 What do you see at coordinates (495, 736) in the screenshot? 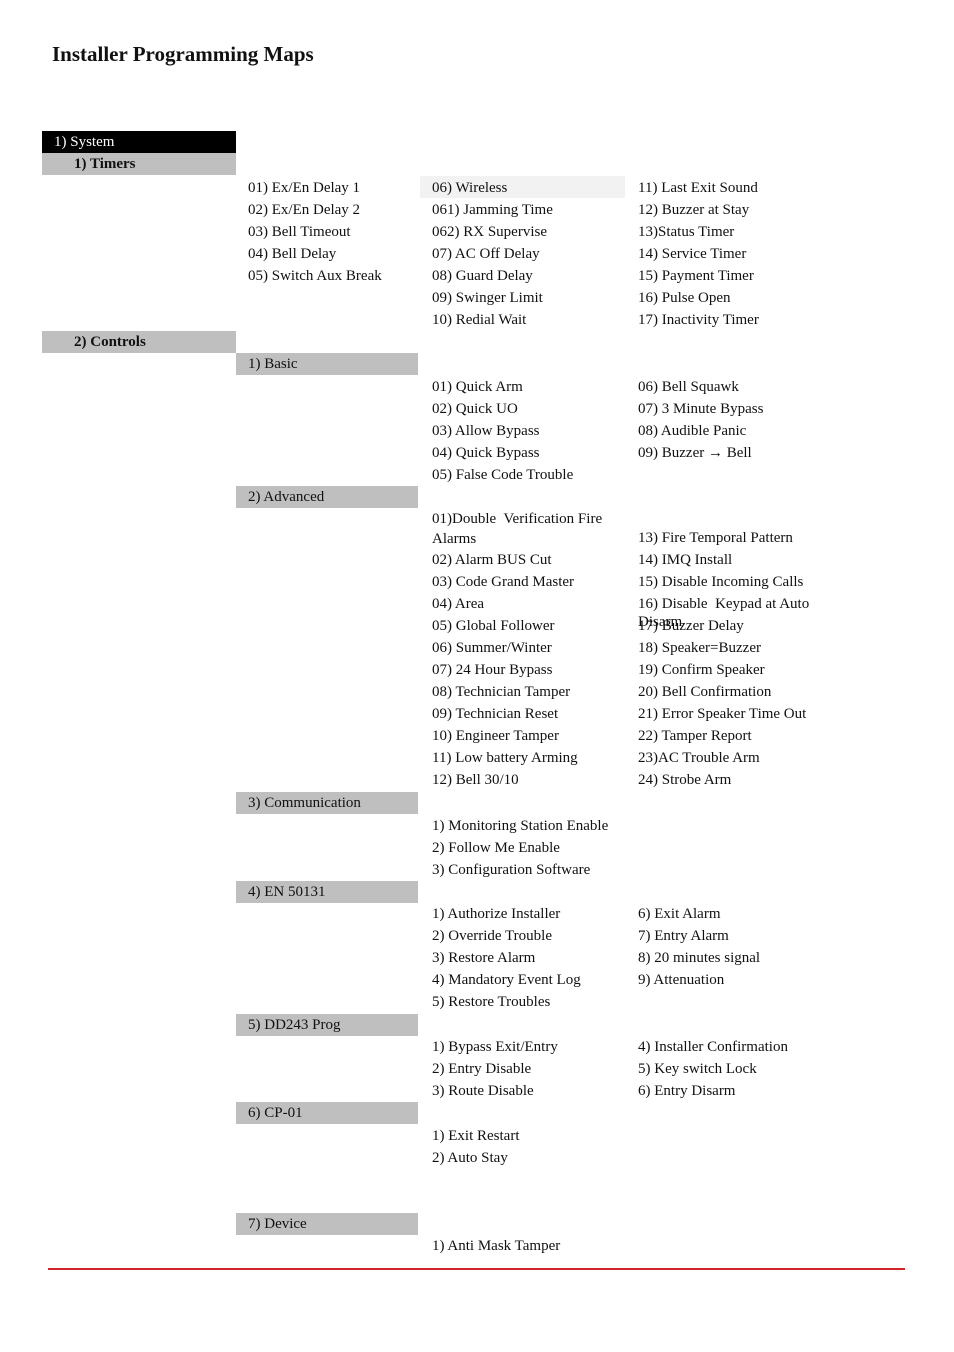
I see `control-item: 10) Engineer Tamper` at bounding box center [495, 736].